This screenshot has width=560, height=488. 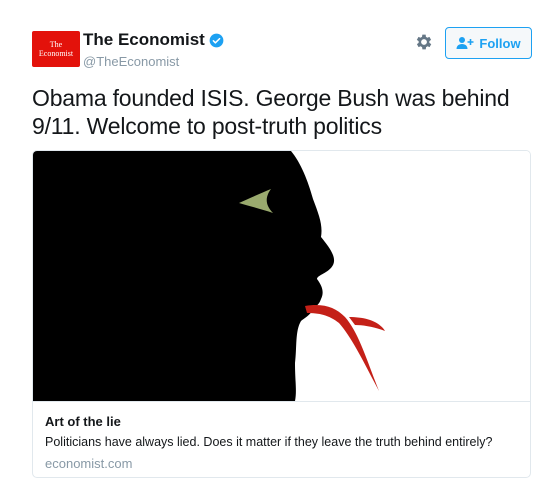 What do you see at coordinates (56, 44) in the screenshot?
I see `avatar-logo-line1: The` at bounding box center [56, 44].